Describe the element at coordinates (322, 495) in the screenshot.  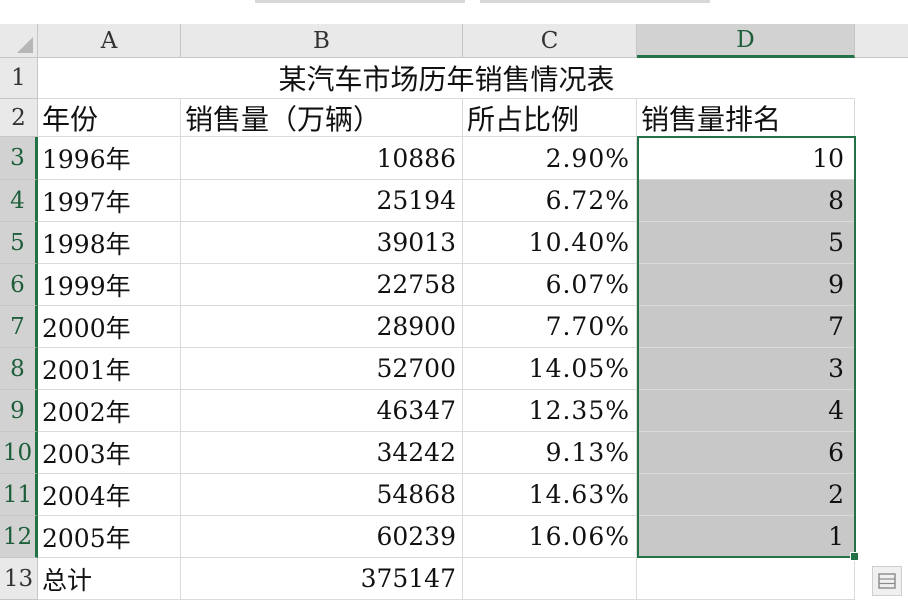
I see `cell-sales: 54868` at that location.